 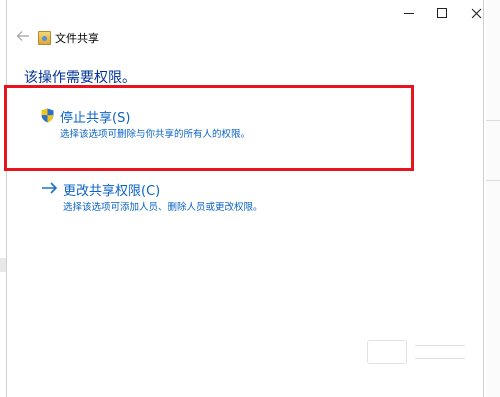 I want to click on file-sharing-app-icon, so click(x=44, y=38).